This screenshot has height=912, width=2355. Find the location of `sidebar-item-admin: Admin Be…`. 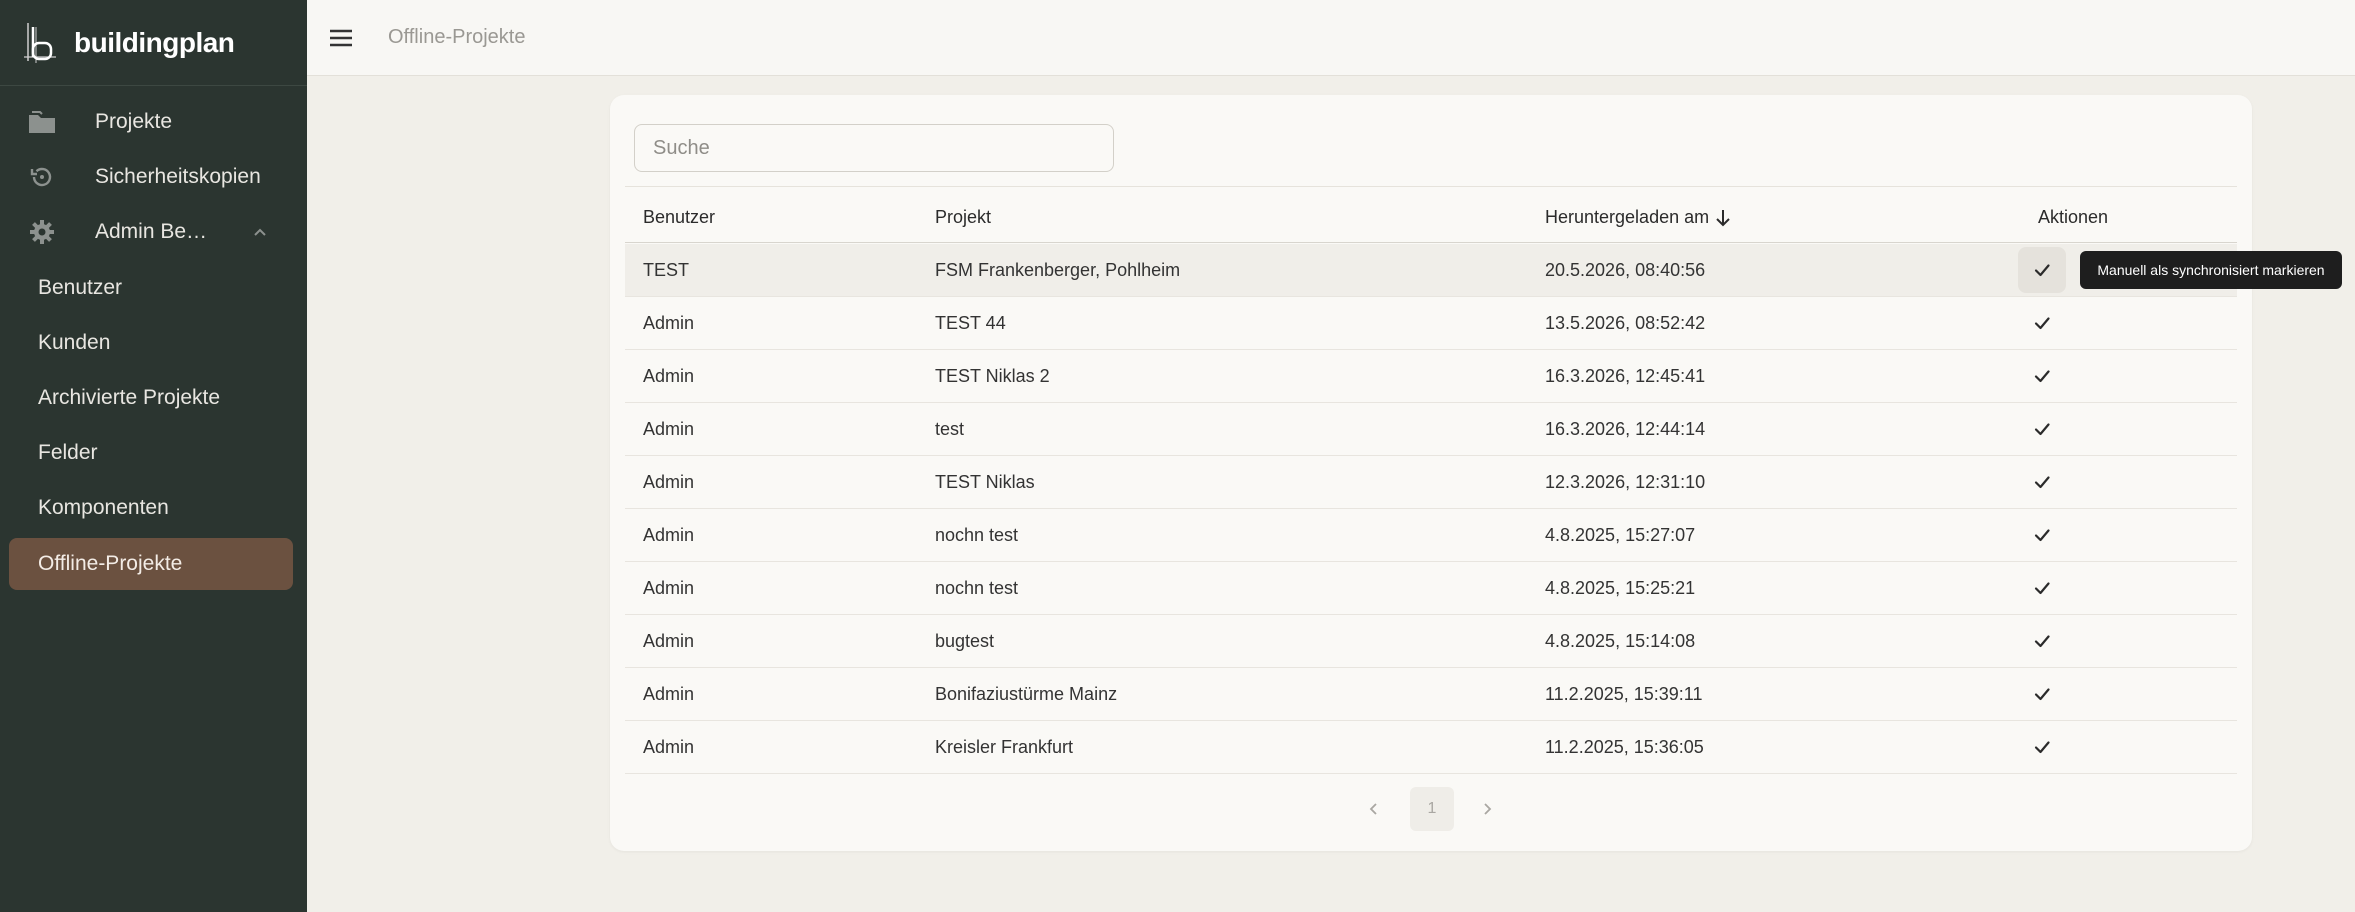

sidebar-item-admin: Admin Be… is located at coordinates (153, 232).